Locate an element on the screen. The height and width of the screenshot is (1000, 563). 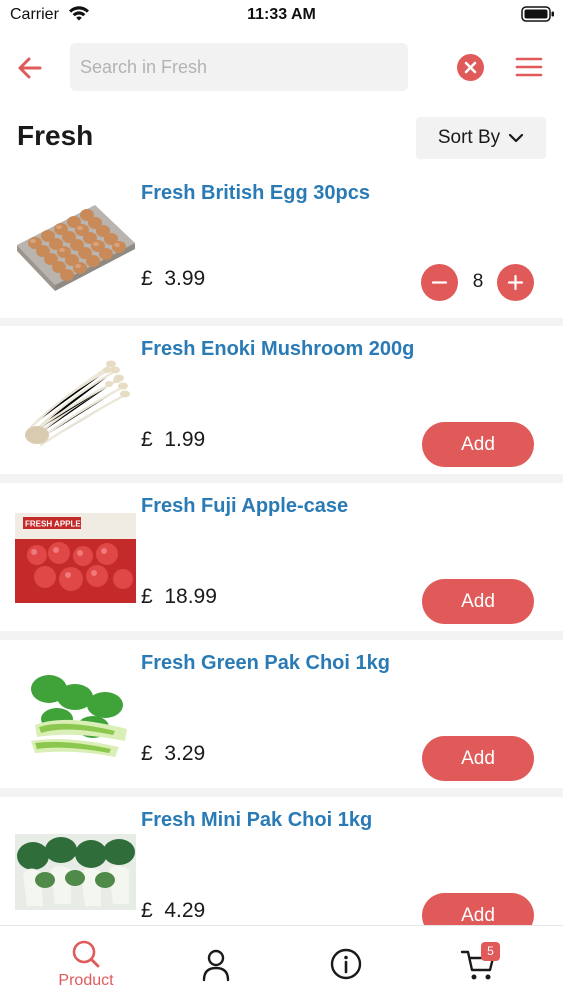
sort-by-button: Sort By is located at coordinates (481, 138).